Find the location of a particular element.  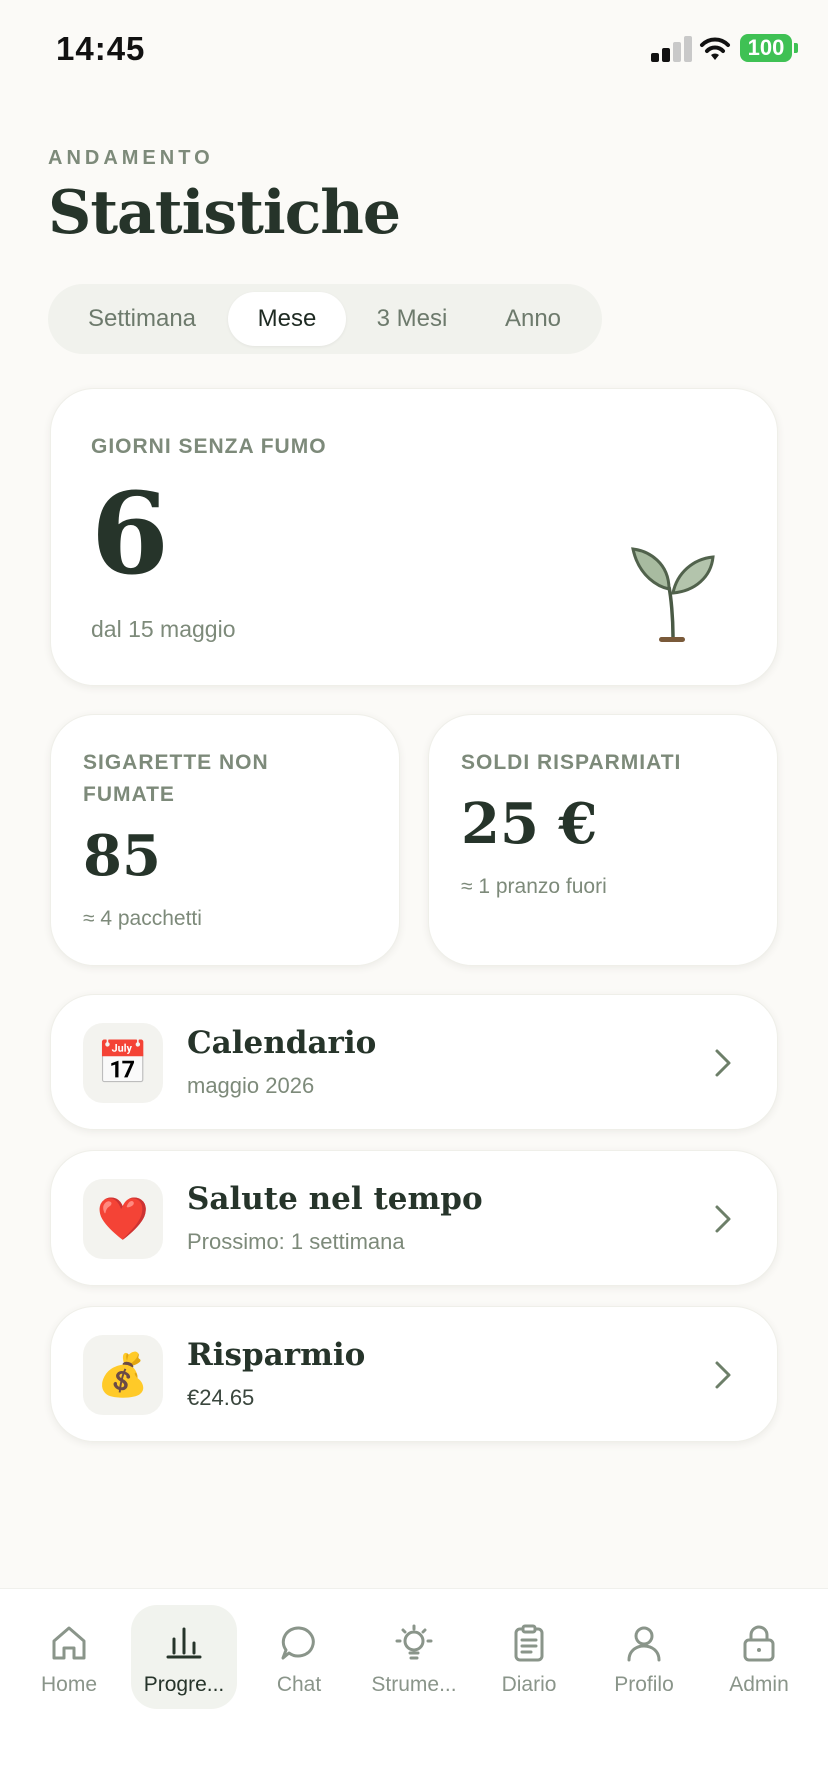

health-subtitle: Prossimo: 1 settimana is located at coordinates (296, 1241).